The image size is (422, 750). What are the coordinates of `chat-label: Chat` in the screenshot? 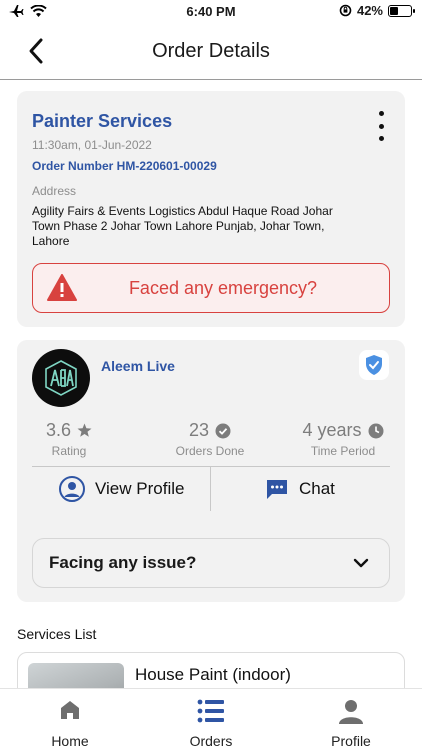 It's located at (317, 488).